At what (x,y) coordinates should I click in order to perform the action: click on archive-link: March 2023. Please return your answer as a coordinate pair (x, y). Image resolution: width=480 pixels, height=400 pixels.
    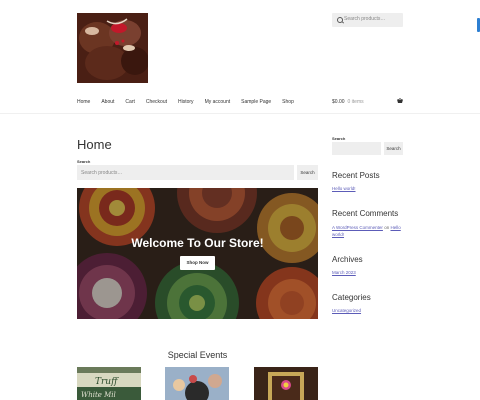
    Looking at the image, I should click on (344, 272).